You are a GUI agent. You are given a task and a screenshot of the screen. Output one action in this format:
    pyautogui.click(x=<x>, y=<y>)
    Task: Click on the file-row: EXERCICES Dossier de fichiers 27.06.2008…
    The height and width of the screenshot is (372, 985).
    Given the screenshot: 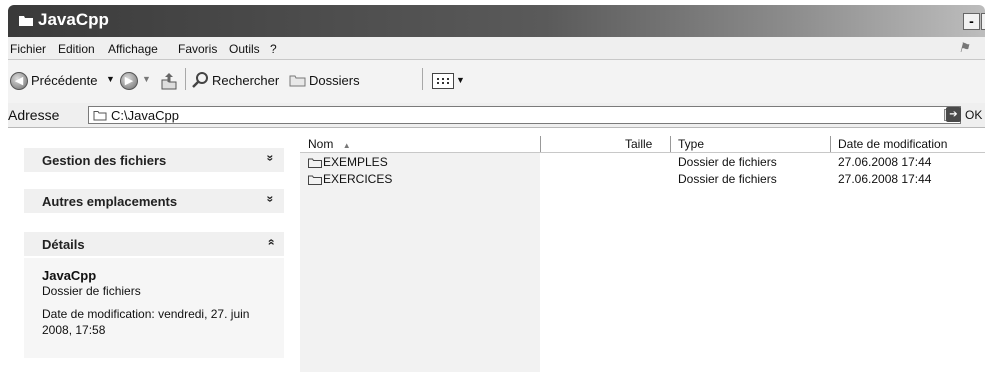 What is the action you would take?
    pyautogui.click(x=642, y=180)
    